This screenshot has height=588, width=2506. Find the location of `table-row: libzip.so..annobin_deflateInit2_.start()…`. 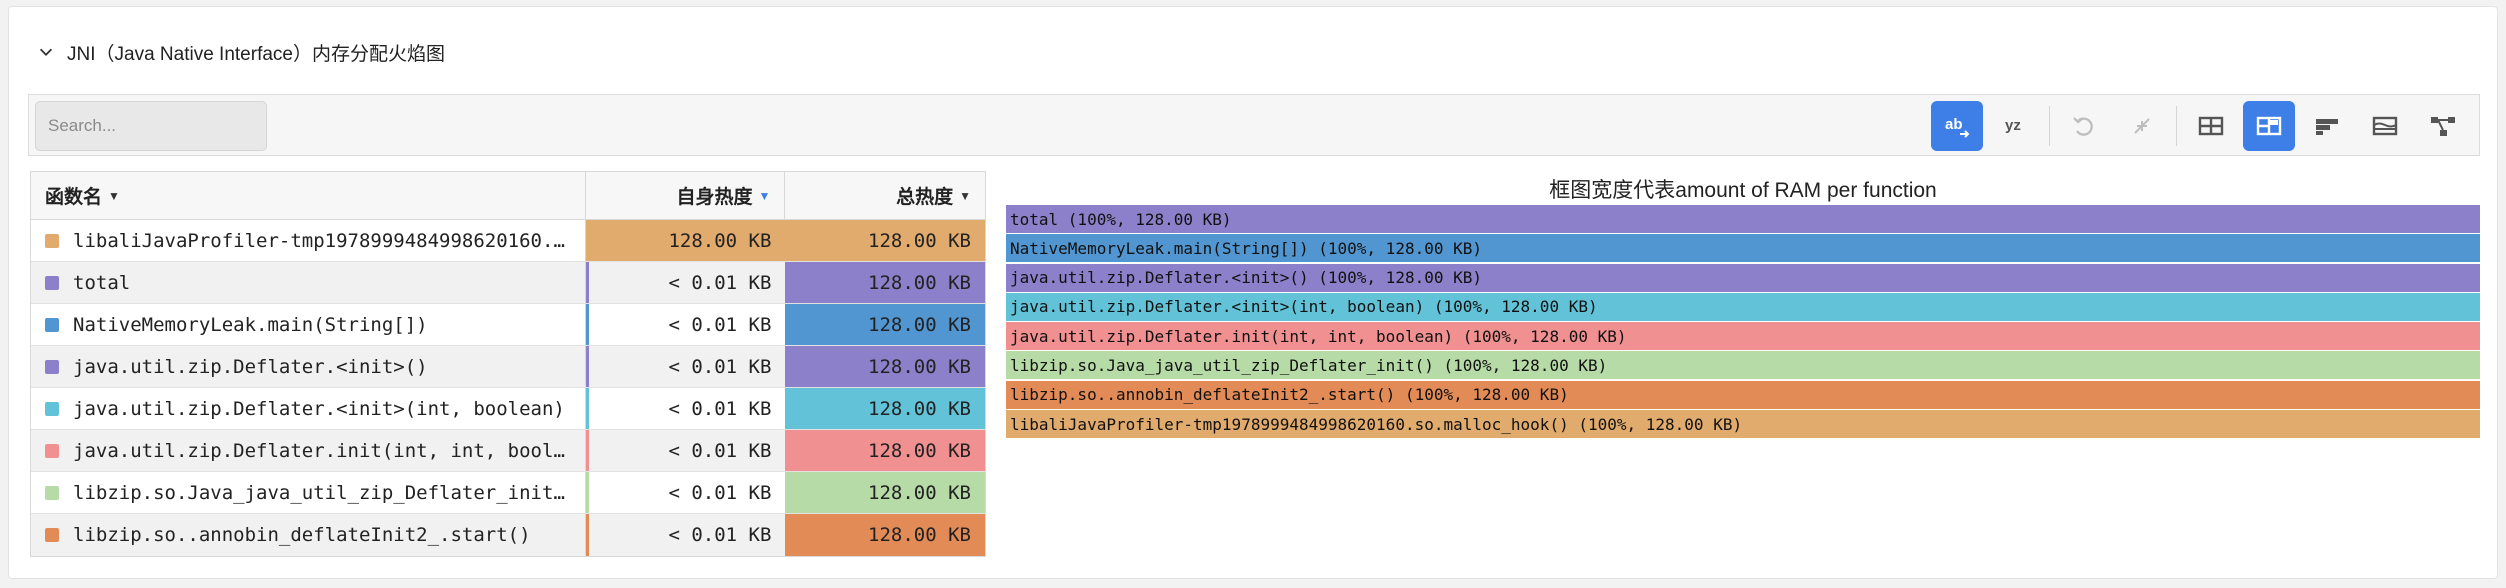

table-row: libzip.so..annobin_deflateInit2_.start()… is located at coordinates (508, 535).